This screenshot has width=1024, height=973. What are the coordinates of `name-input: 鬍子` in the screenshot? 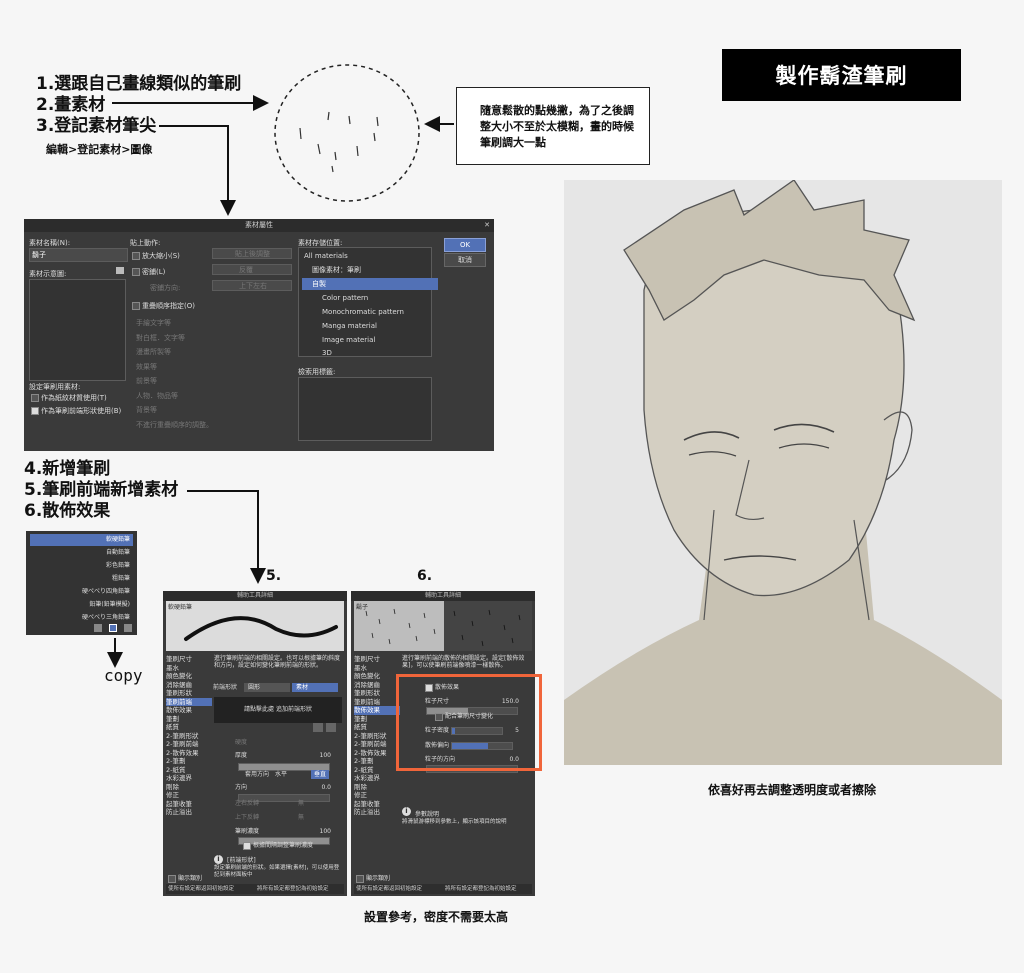 It's located at (78, 255).